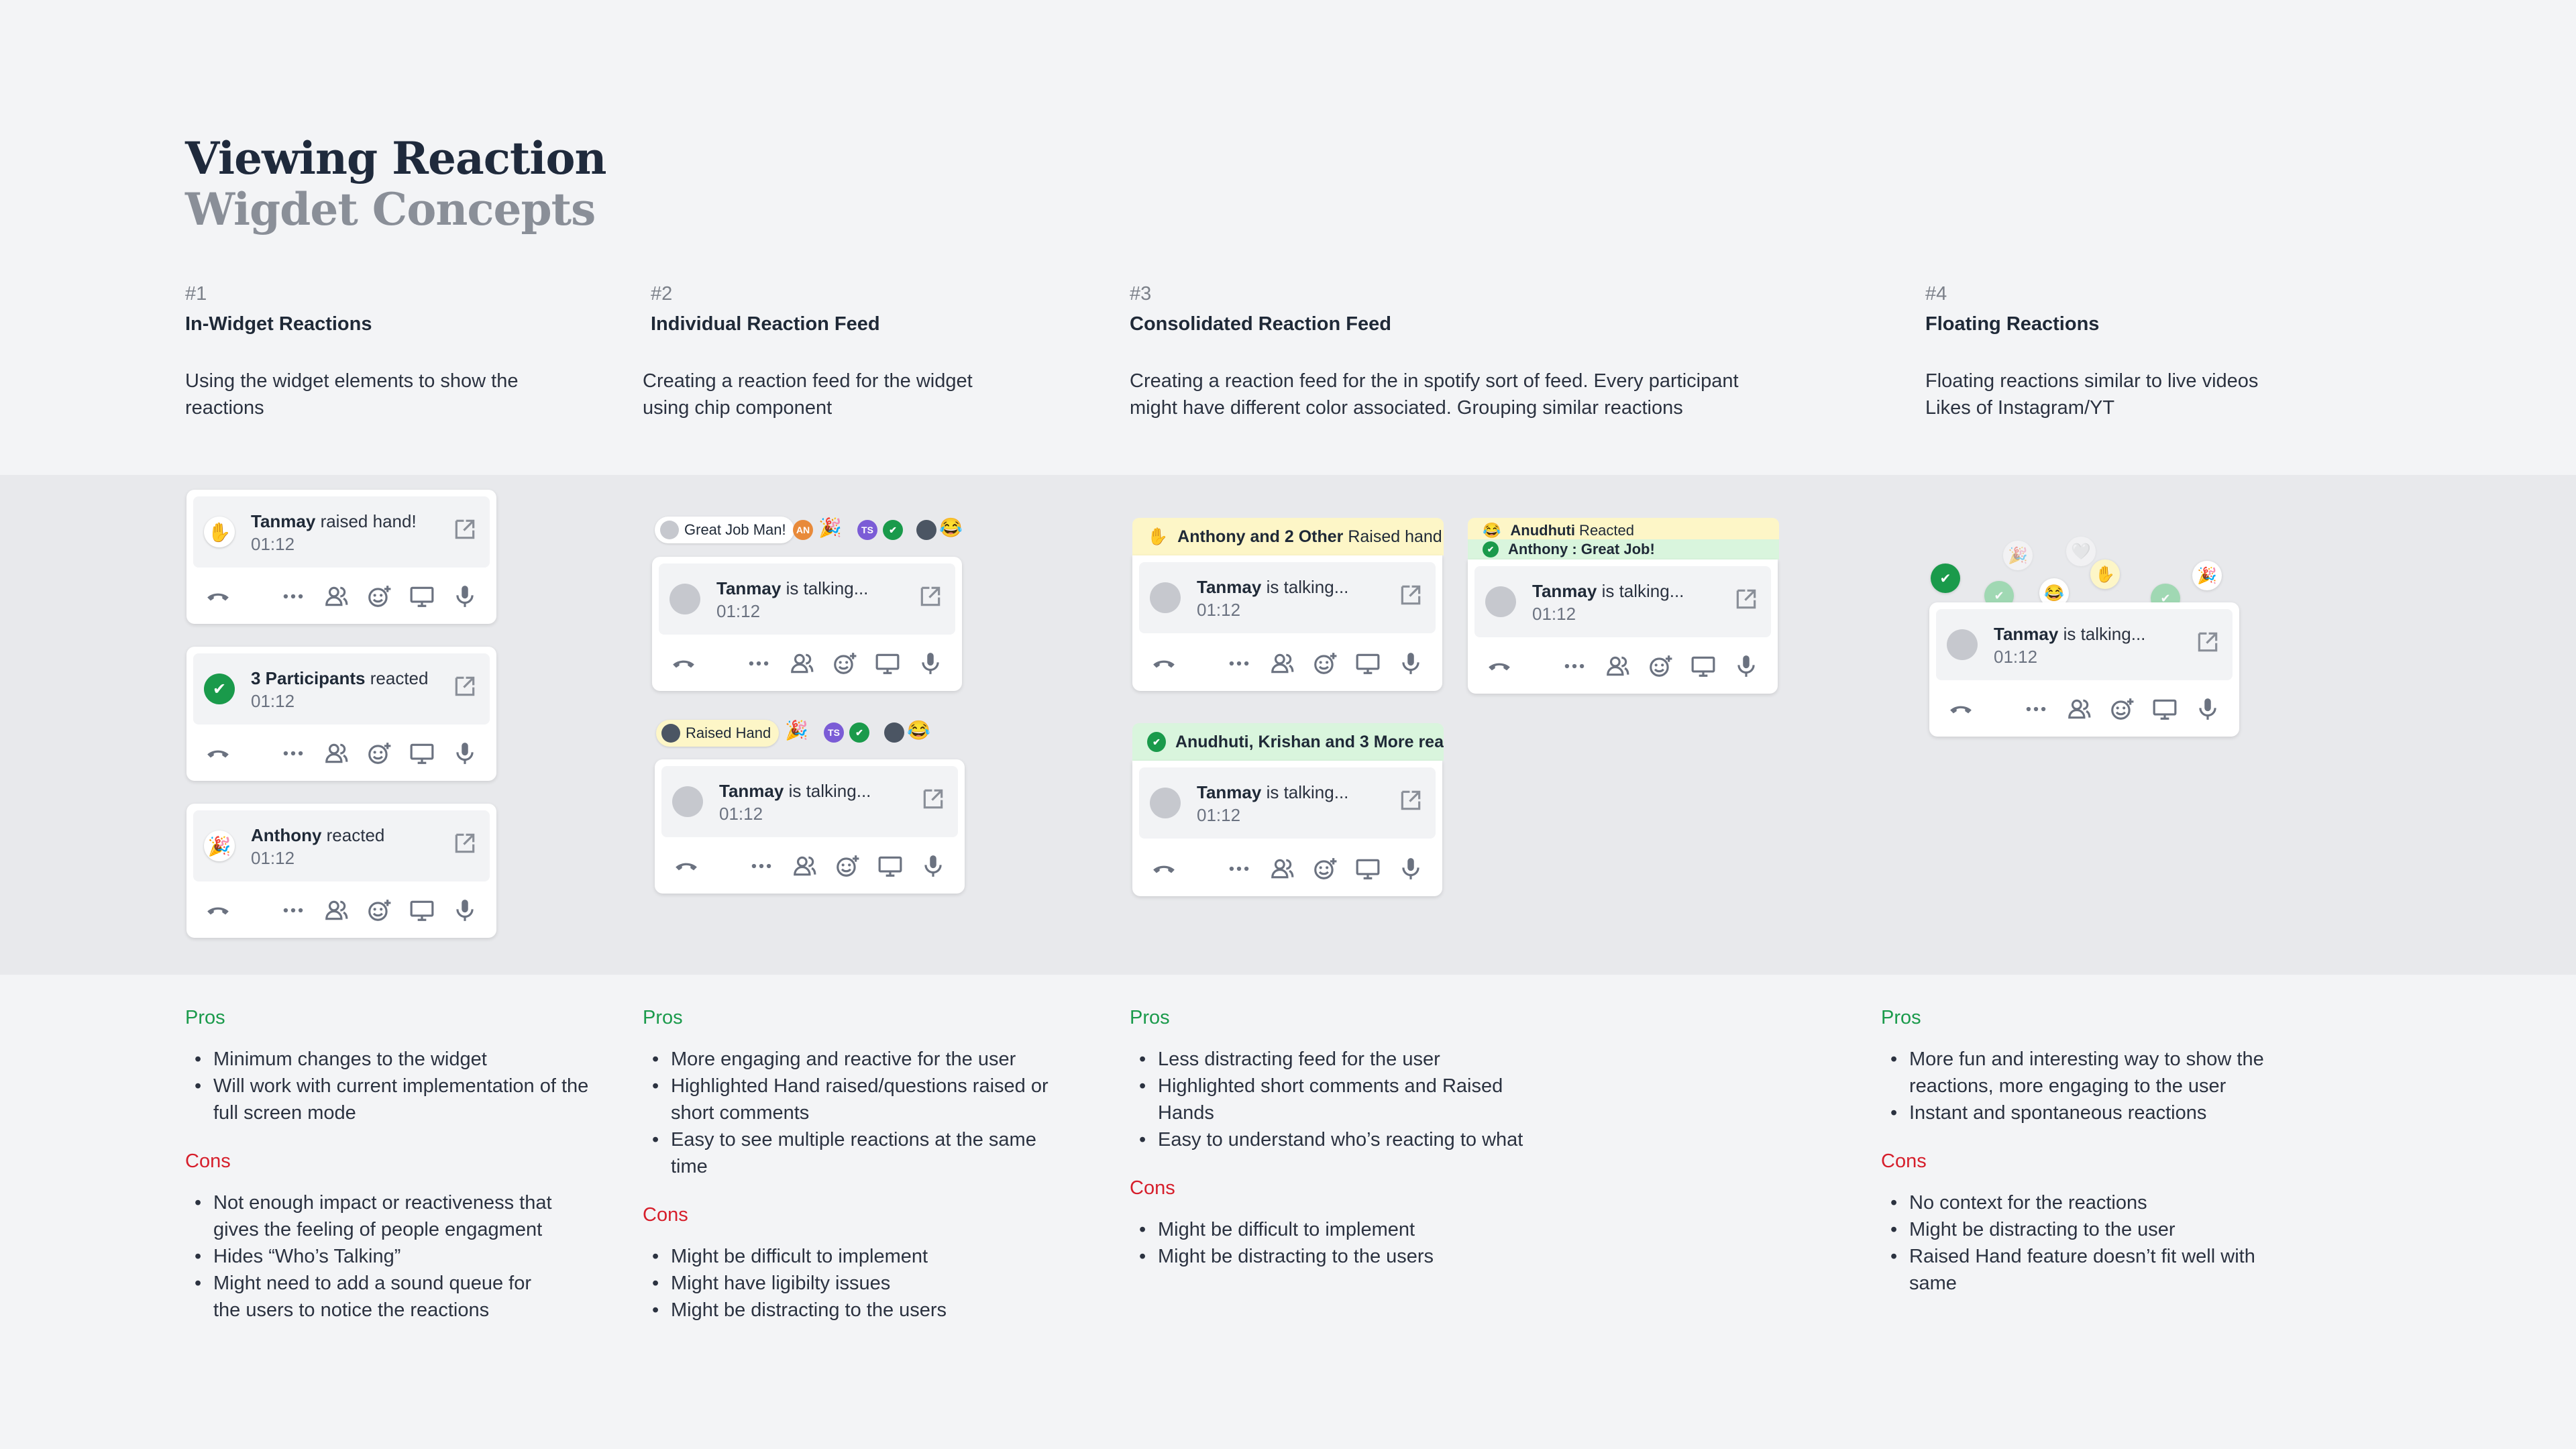 The image size is (2576, 1449). Describe the element at coordinates (1309, 536) in the screenshot. I see `banner-text: Anthony and 2 Other Raised hand` at that location.